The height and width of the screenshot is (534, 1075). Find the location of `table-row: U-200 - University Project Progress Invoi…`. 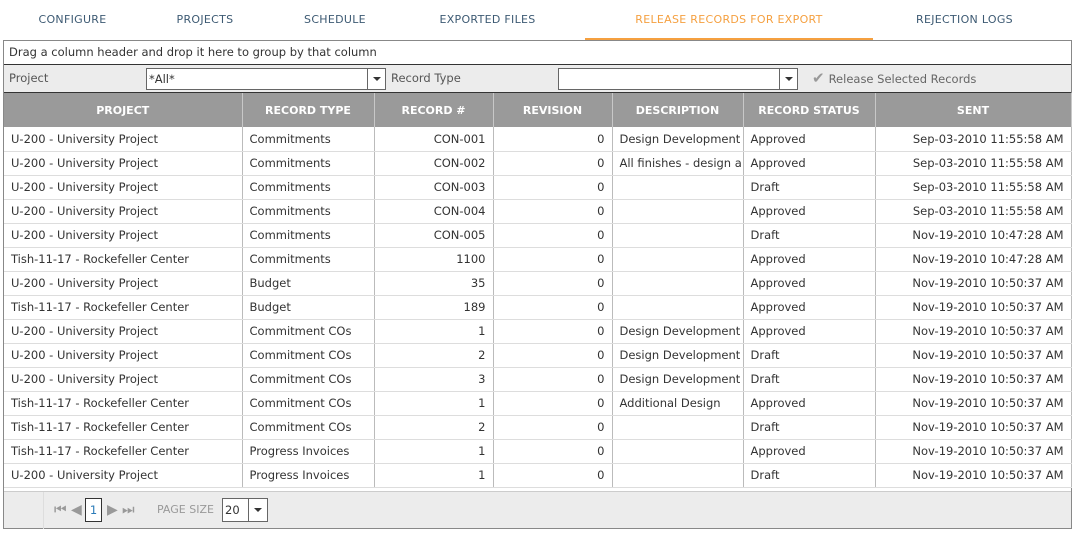

table-row: U-200 - University Project Progress Invoi… is located at coordinates (538, 475).